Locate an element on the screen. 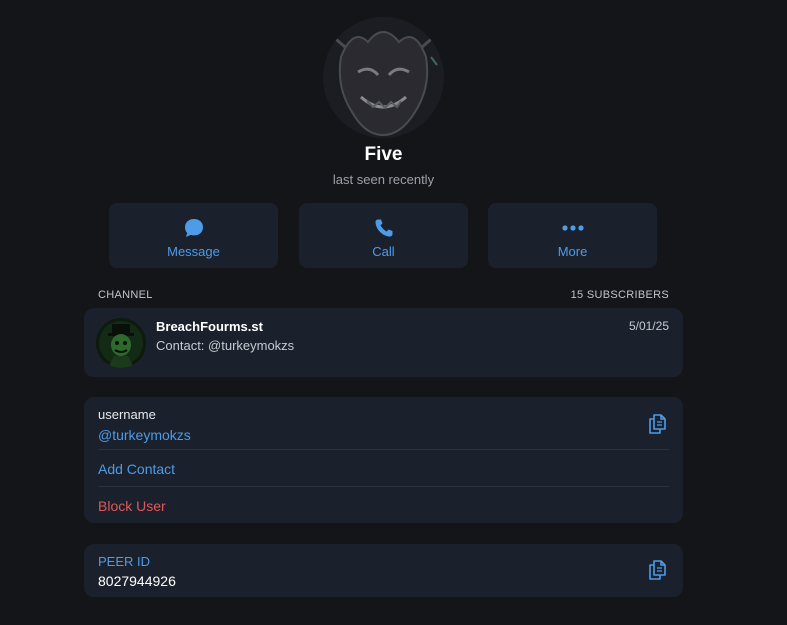  call-button: Call is located at coordinates (383, 235).